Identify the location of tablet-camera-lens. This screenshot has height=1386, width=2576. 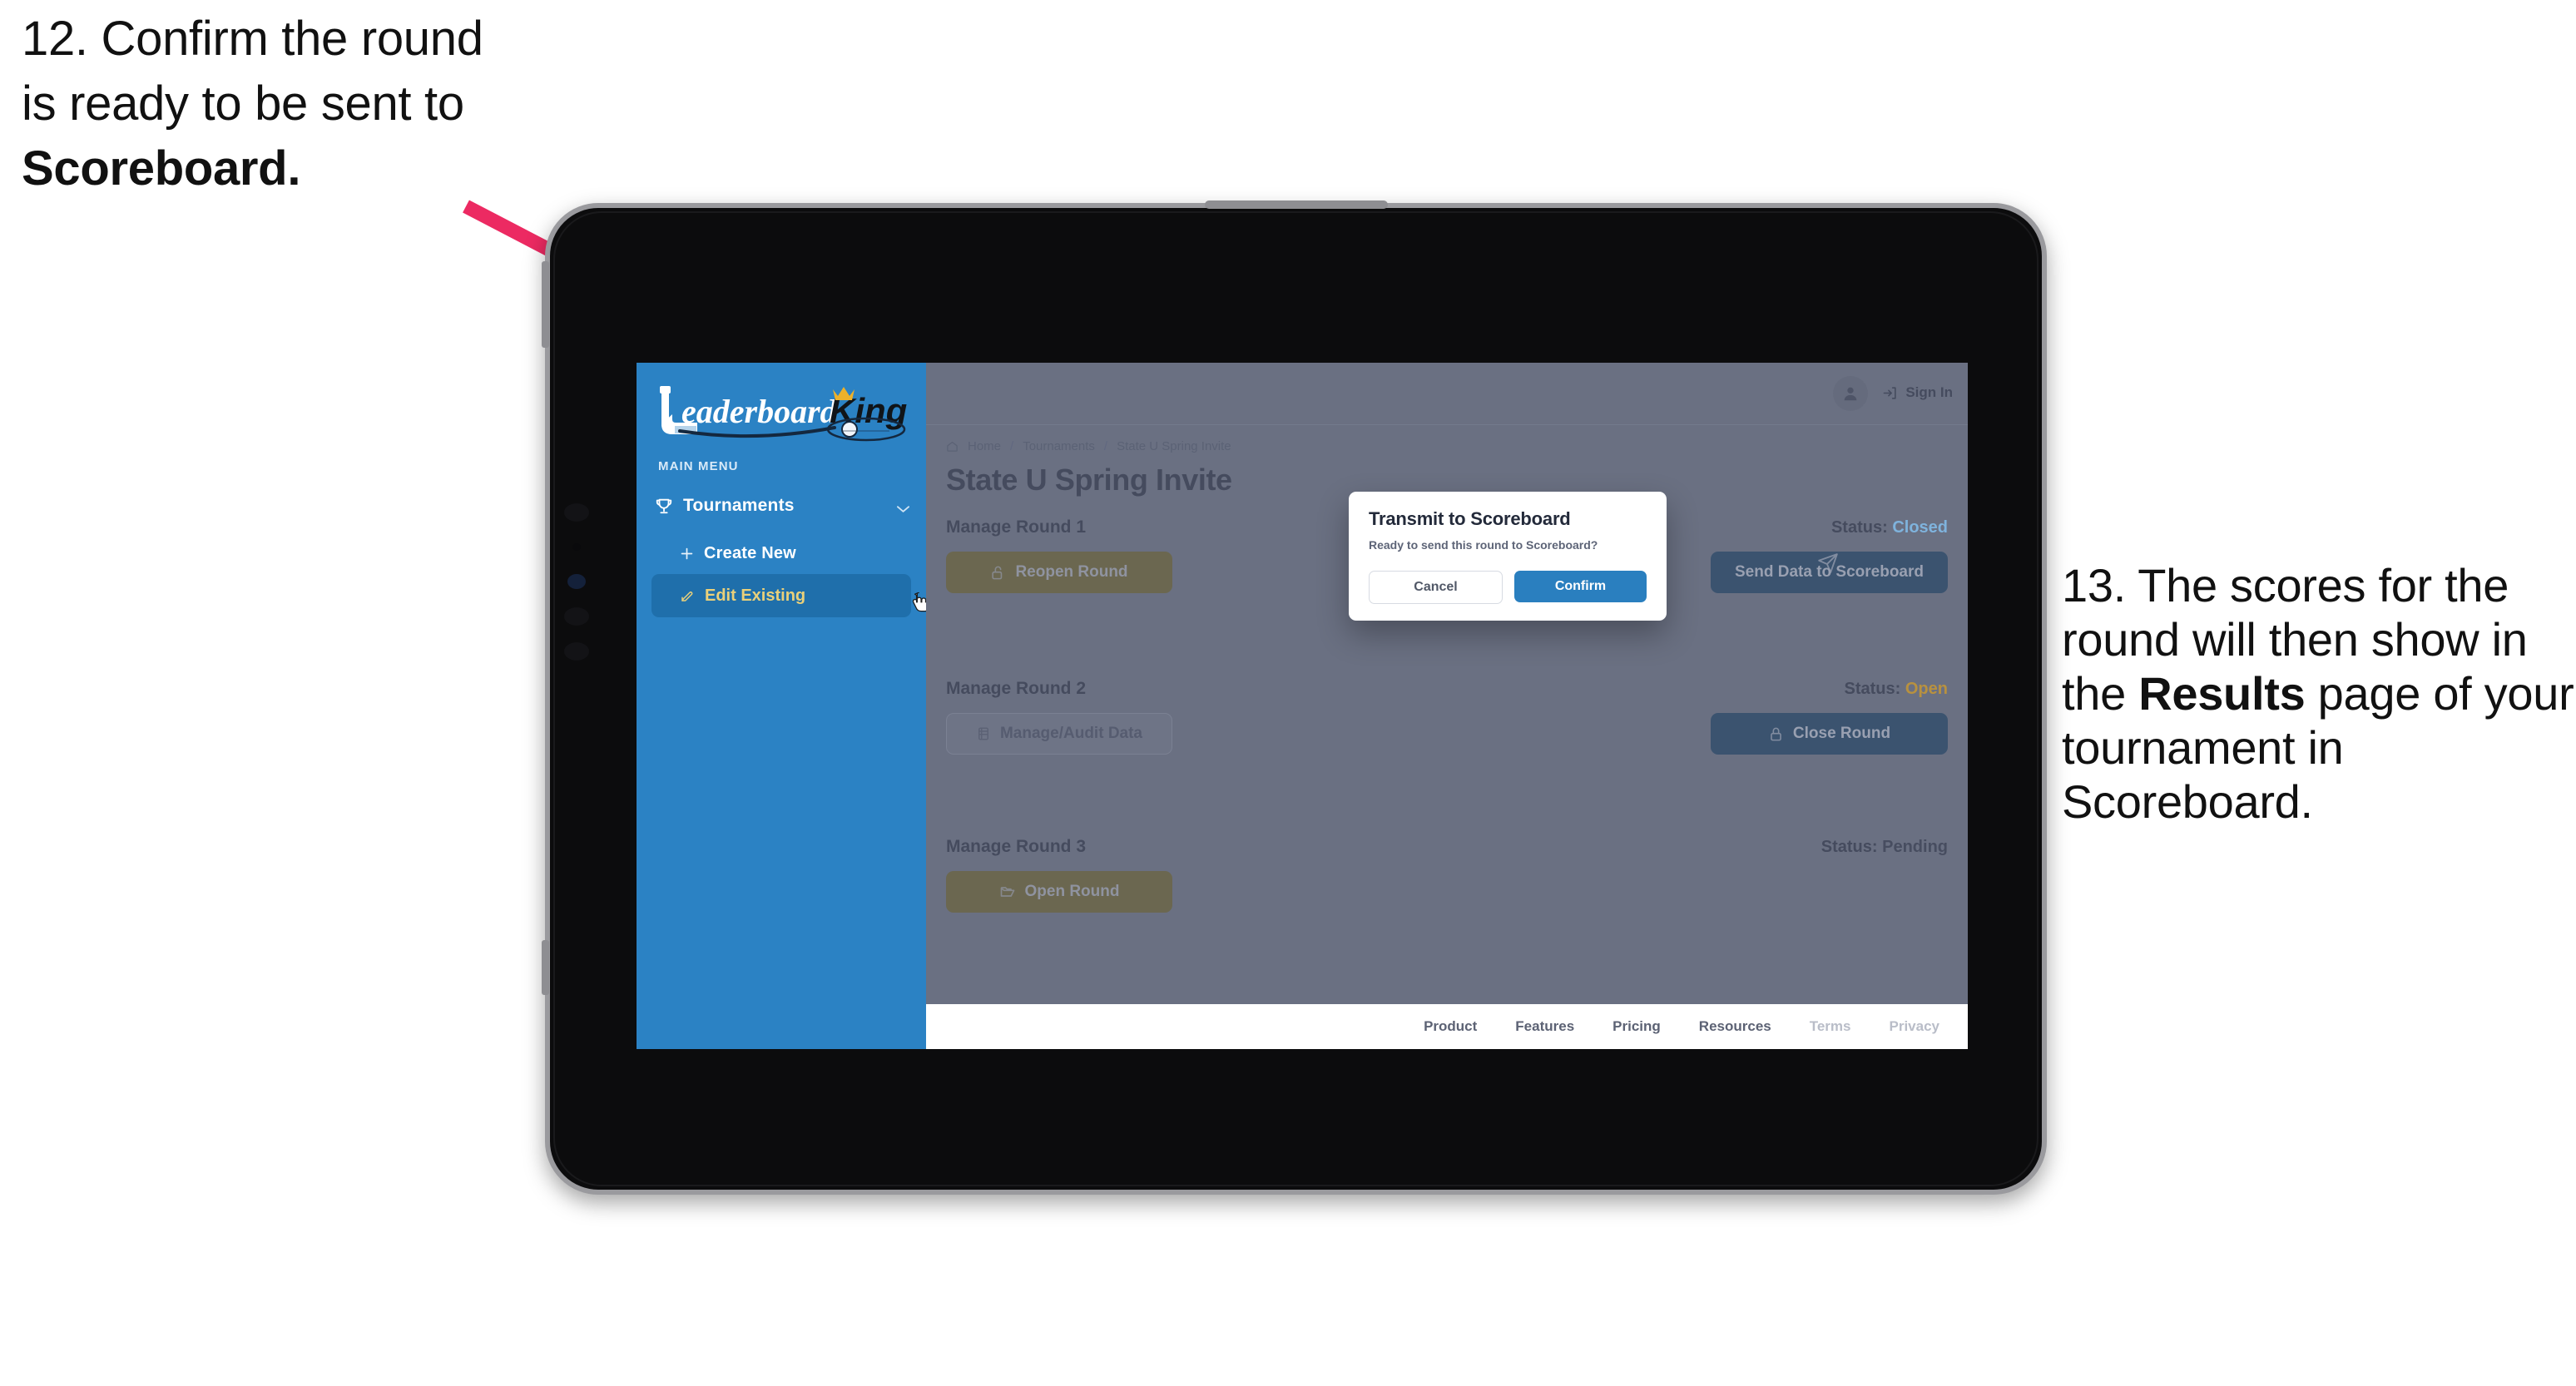
(577, 581).